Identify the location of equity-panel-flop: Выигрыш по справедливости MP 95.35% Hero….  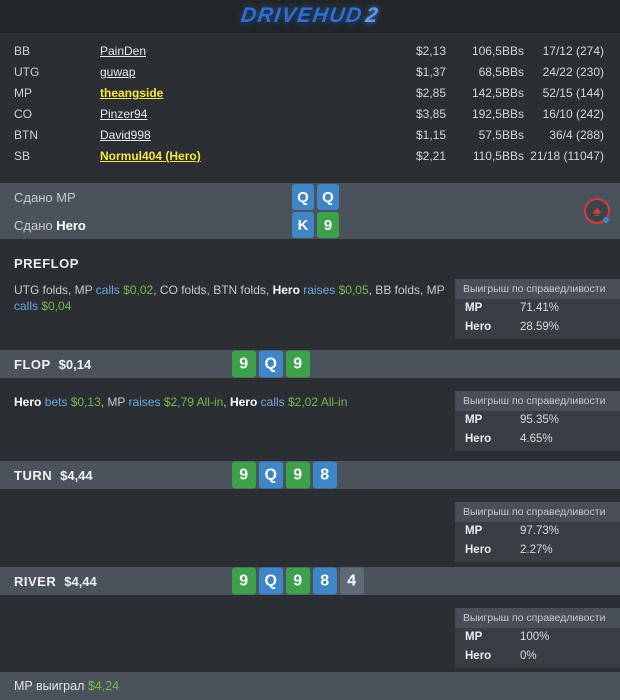
(537, 421).